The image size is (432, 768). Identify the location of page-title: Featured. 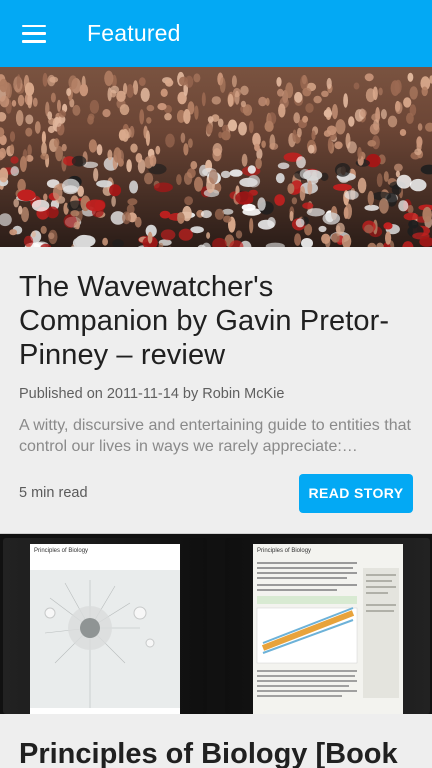
(134, 33).